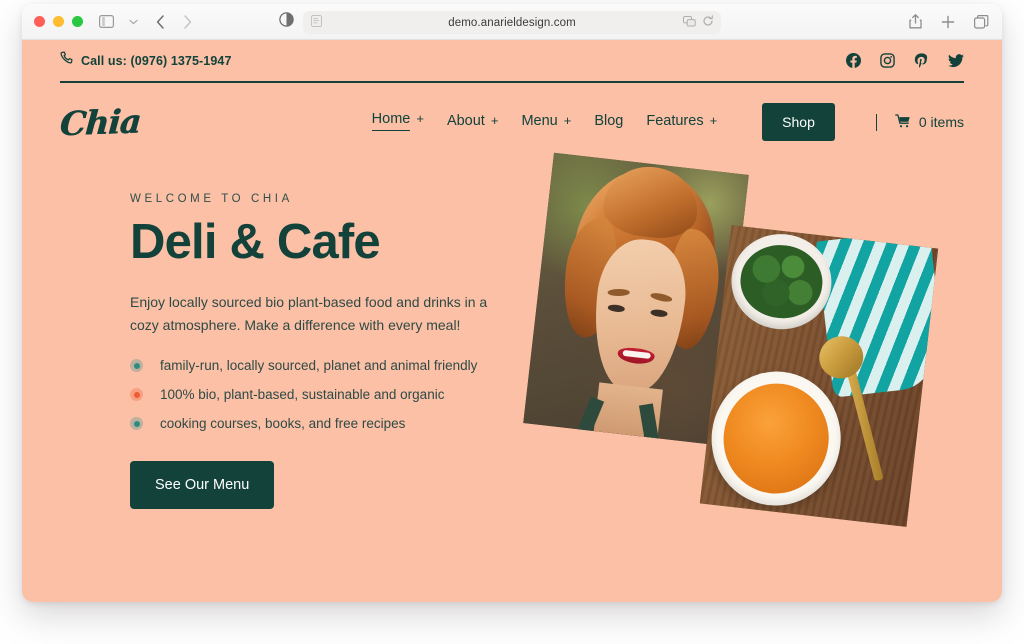  What do you see at coordinates (187, 22) in the screenshot?
I see `forward-arrow-icon` at bounding box center [187, 22].